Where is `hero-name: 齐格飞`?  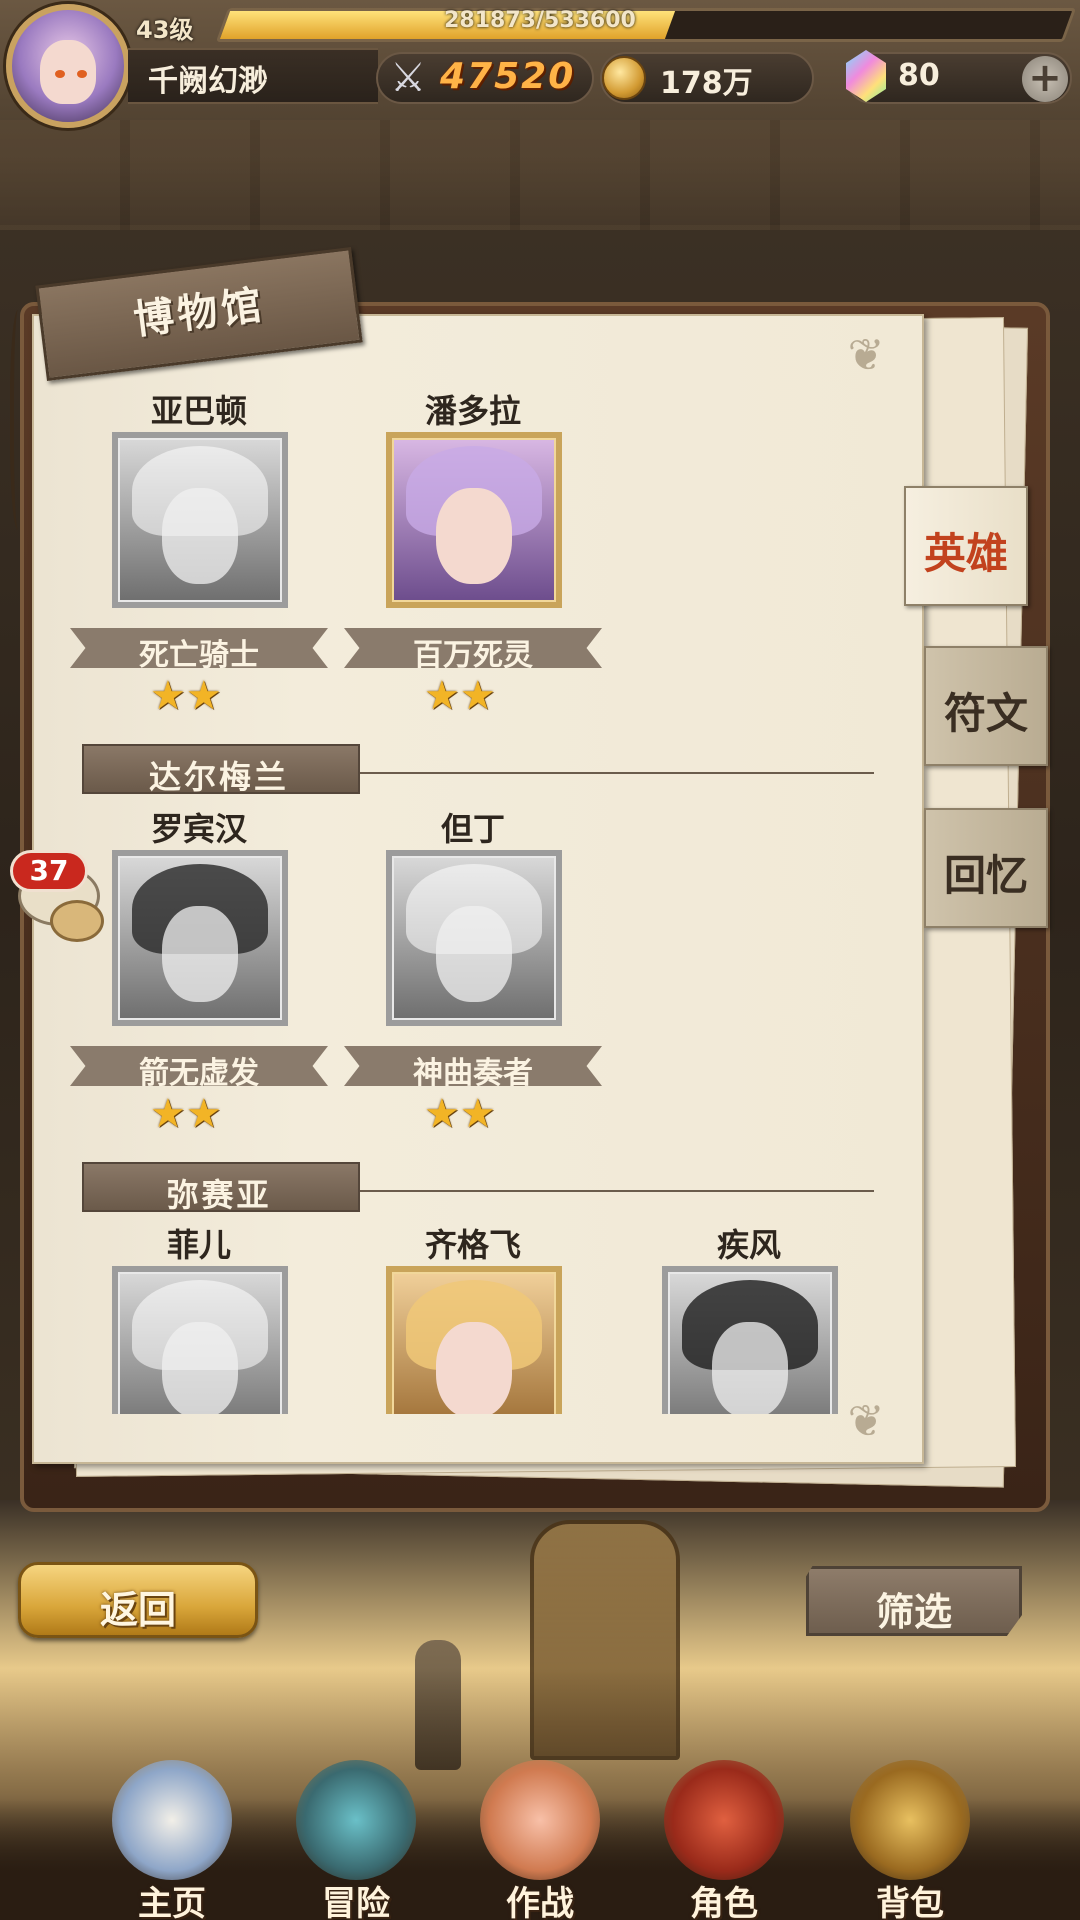 hero-name: 齐格飞 is located at coordinates (472, 1245).